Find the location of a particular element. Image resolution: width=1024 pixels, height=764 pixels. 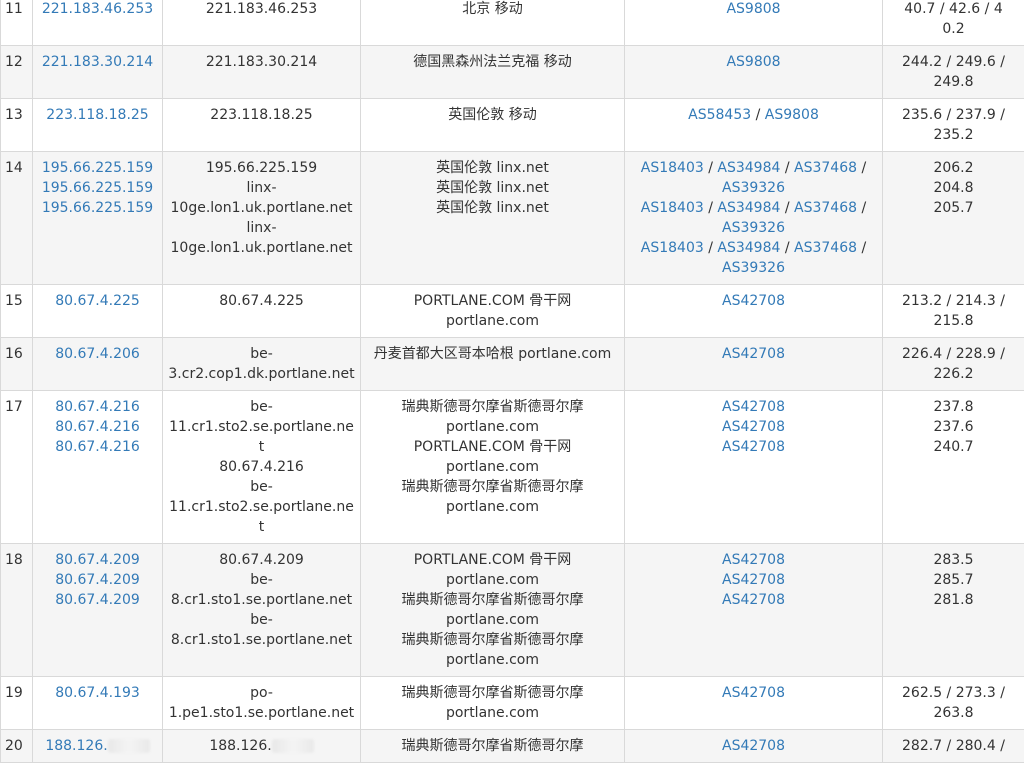

asn-line: AS9808 is located at coordinates (753, 9).